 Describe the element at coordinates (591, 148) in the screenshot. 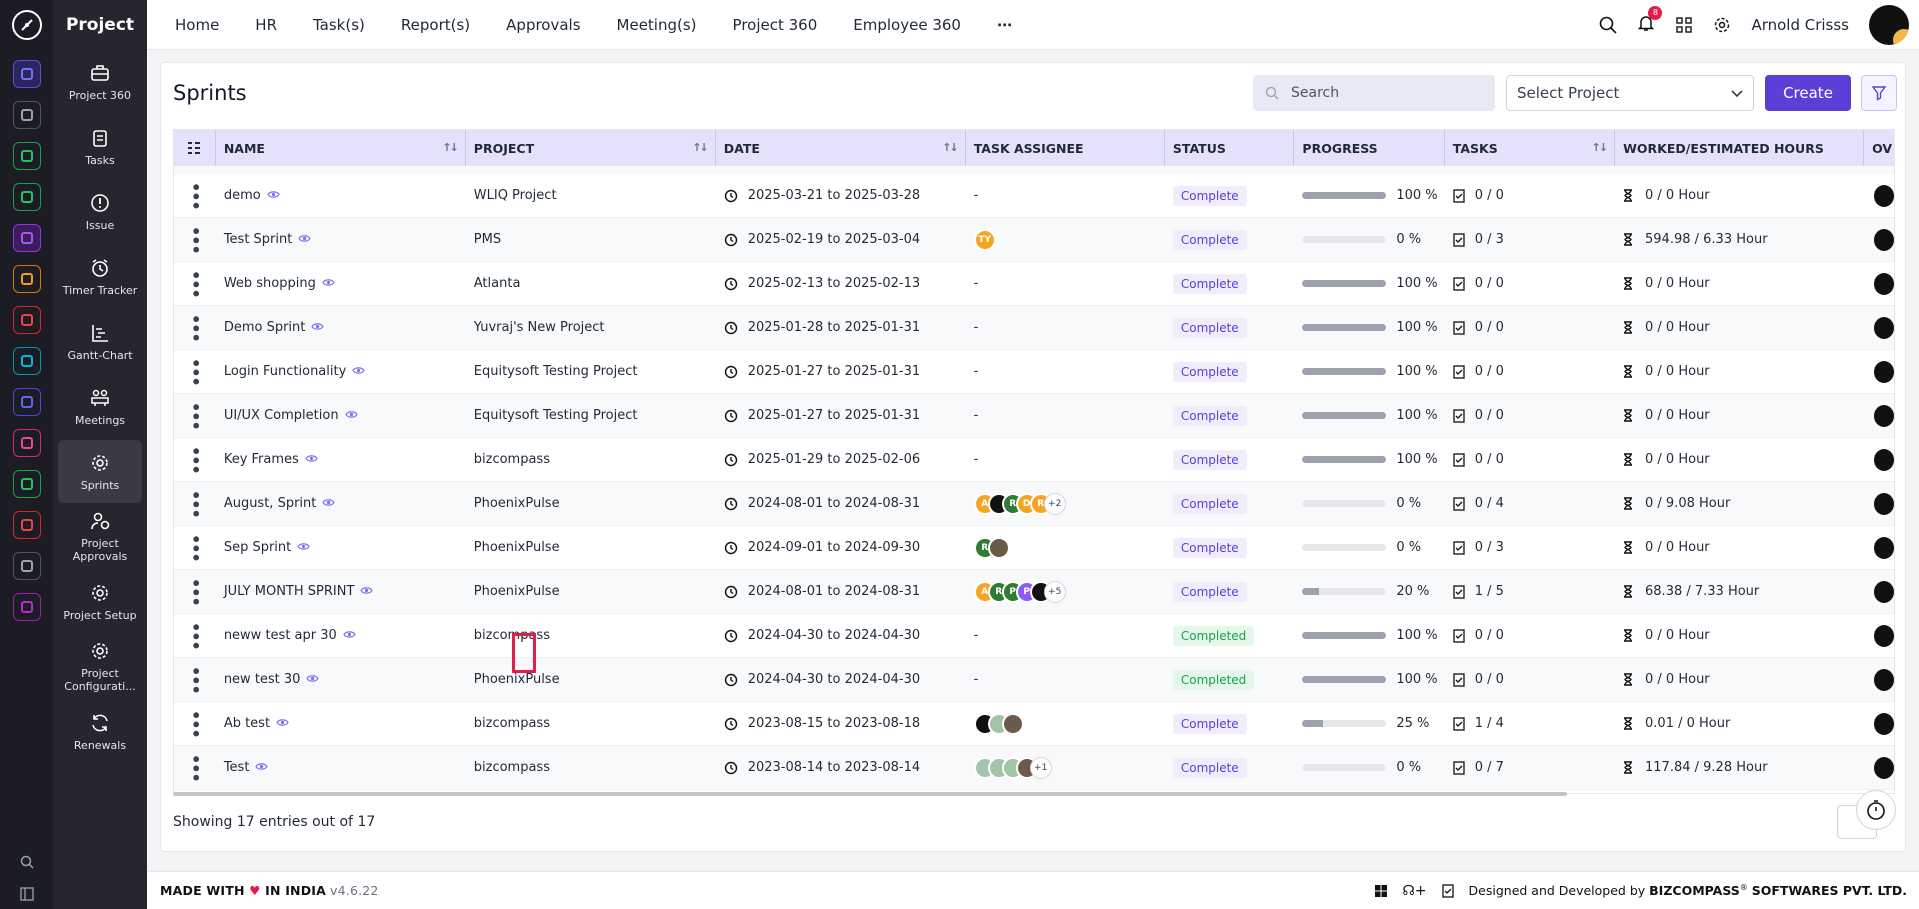

I see `column-project: PROJECT ↑↓` at that location.